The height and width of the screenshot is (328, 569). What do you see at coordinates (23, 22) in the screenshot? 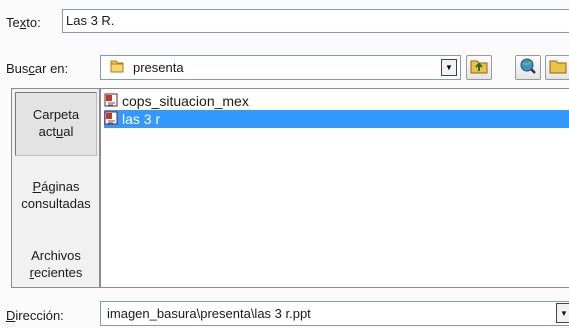
I see `texto-label: Texto:` at bounding box center [23, 22].